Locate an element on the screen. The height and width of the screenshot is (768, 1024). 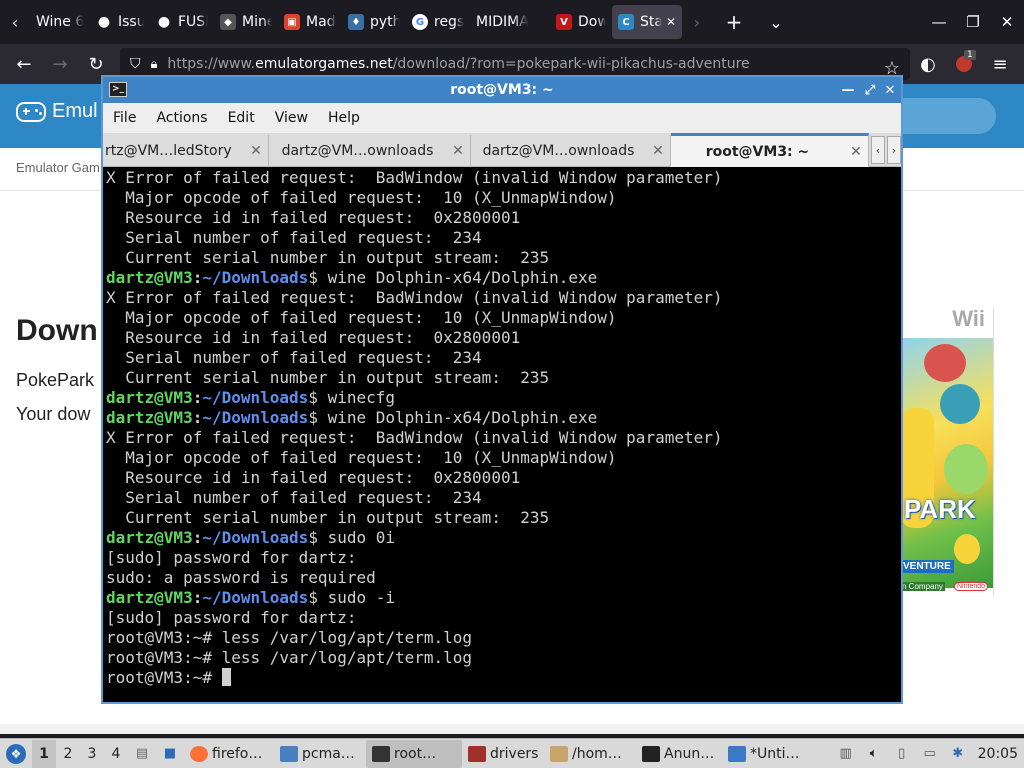
browser-tab-label: regs is located at coordinates (449, 22).